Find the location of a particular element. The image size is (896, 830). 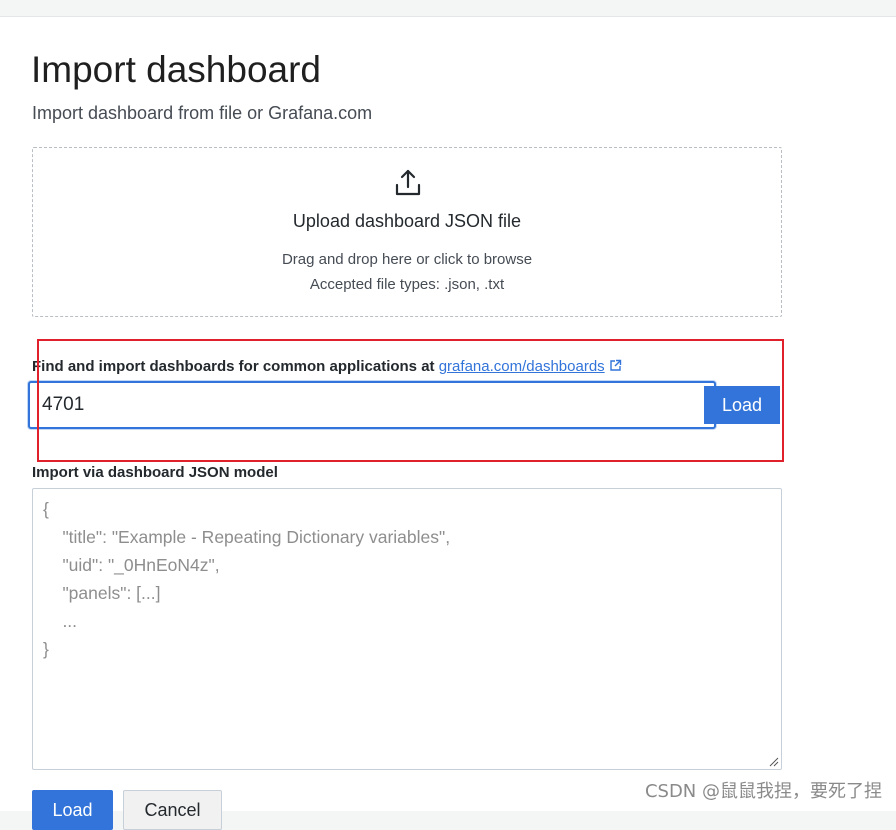

grafana-dashboards-link-text: grafana.com/dashboards is located at coordinates (522, 366).